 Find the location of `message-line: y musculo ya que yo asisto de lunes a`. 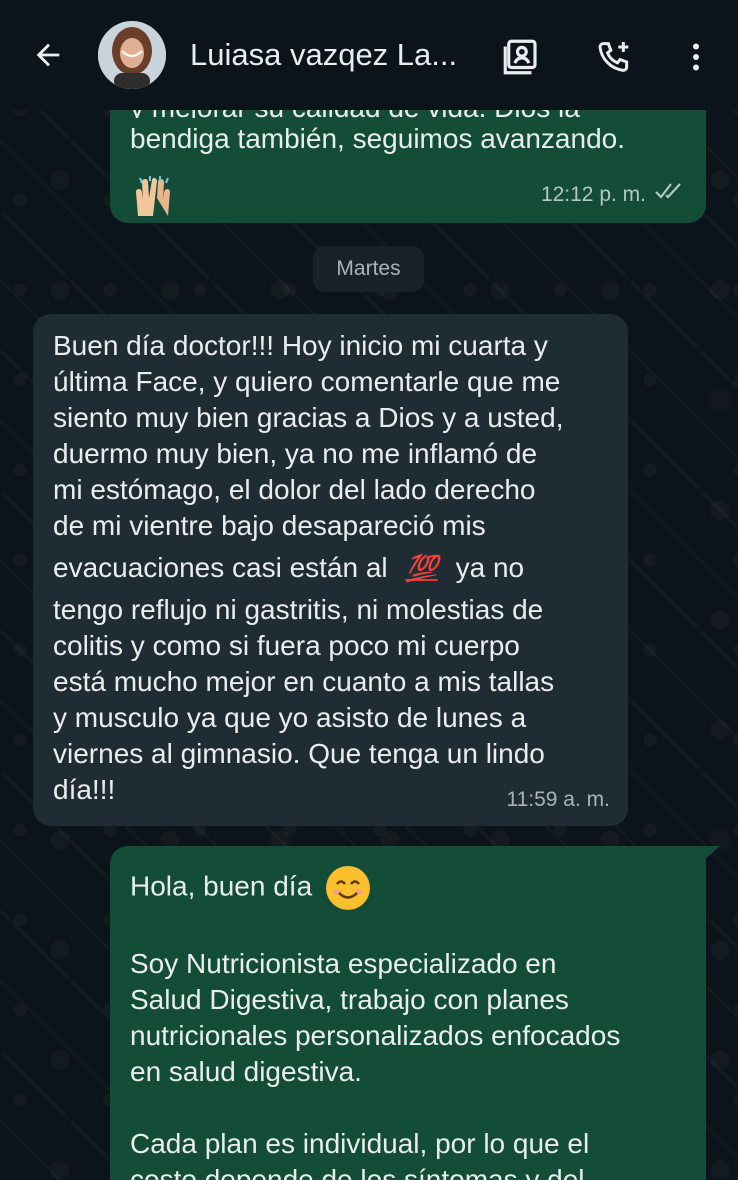

message-line: y musculo ya que yo asisto de lunes a is located at coordinates (290, 717).